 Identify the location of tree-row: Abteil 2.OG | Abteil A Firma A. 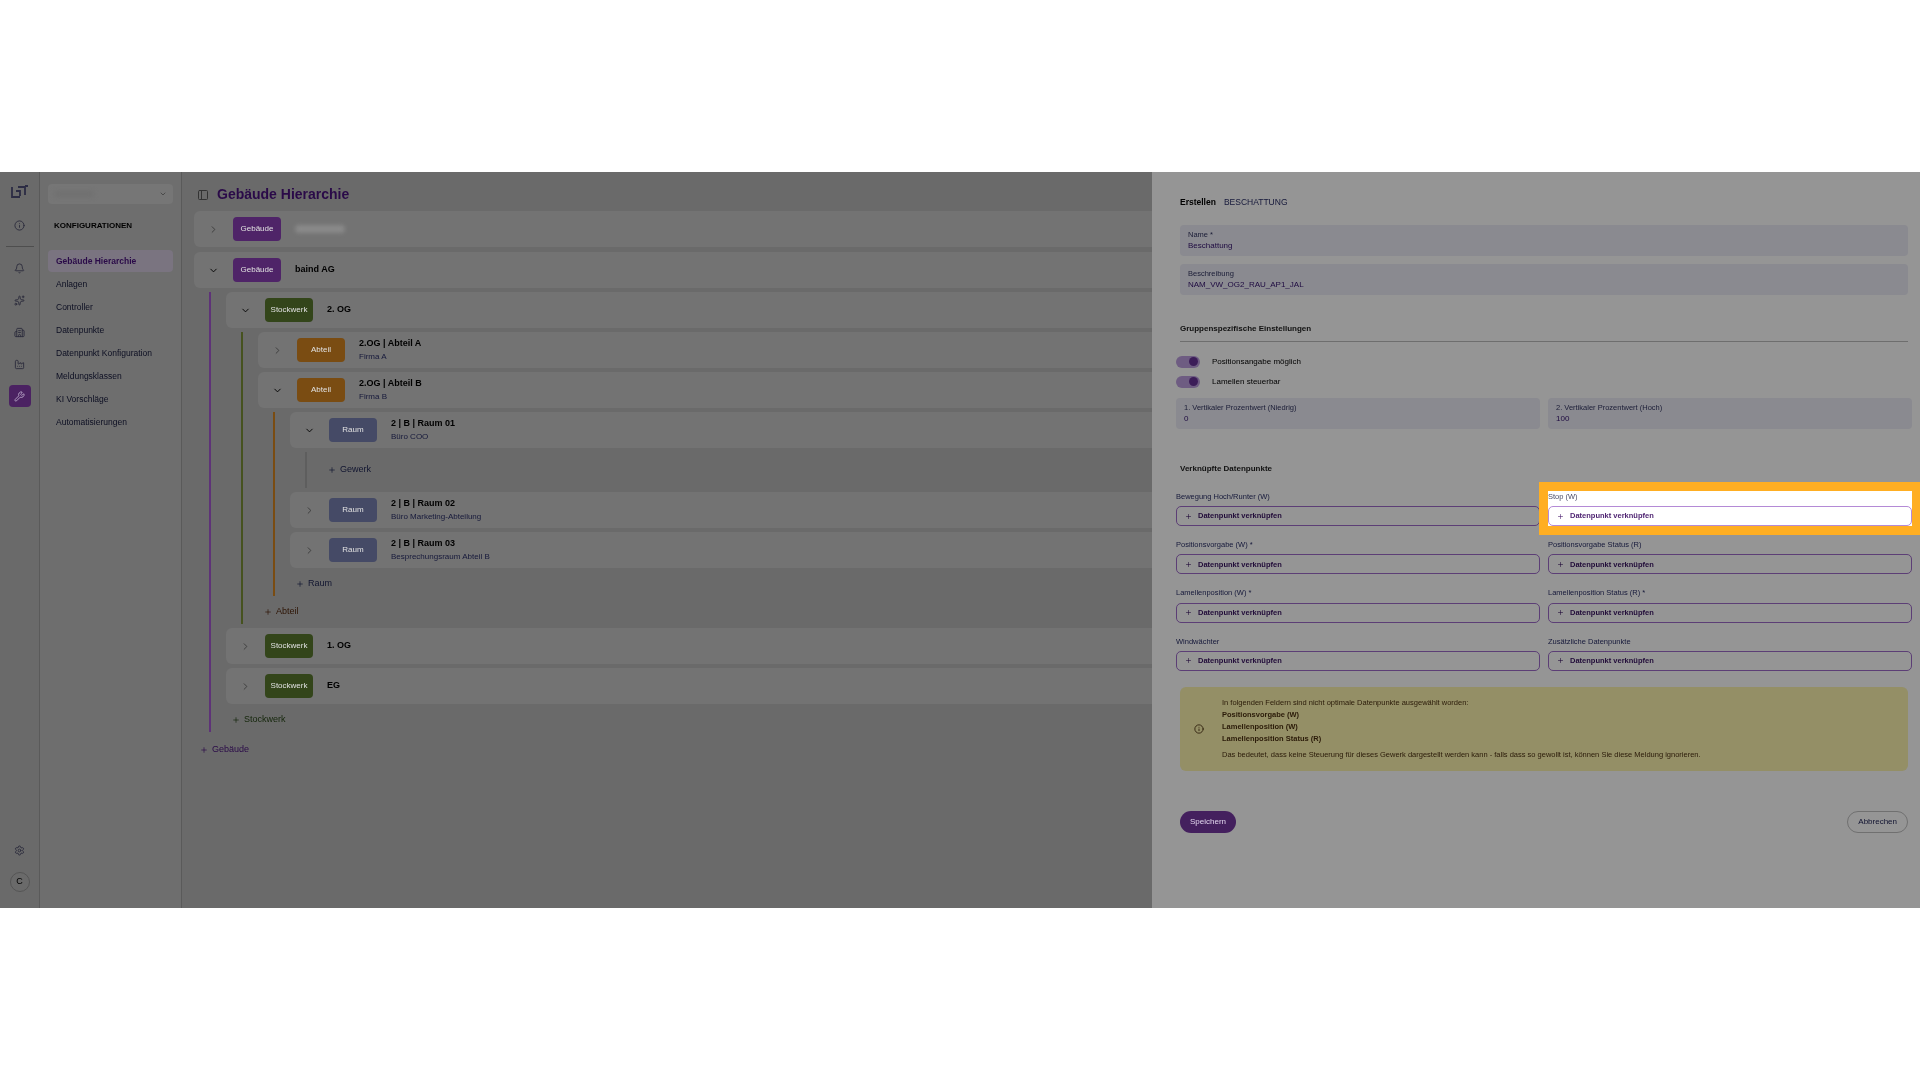
(705, 350).